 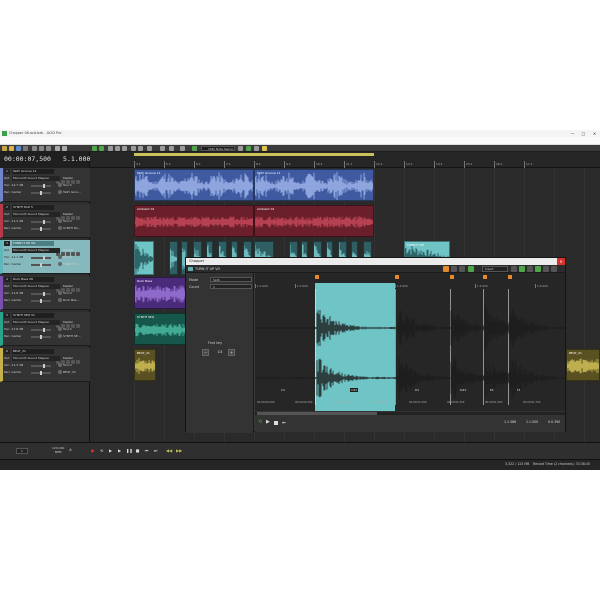 What do you see at coordinates (248, 148) in the screenshot?
I see `loop-icon` at bounding box center [248, 148].